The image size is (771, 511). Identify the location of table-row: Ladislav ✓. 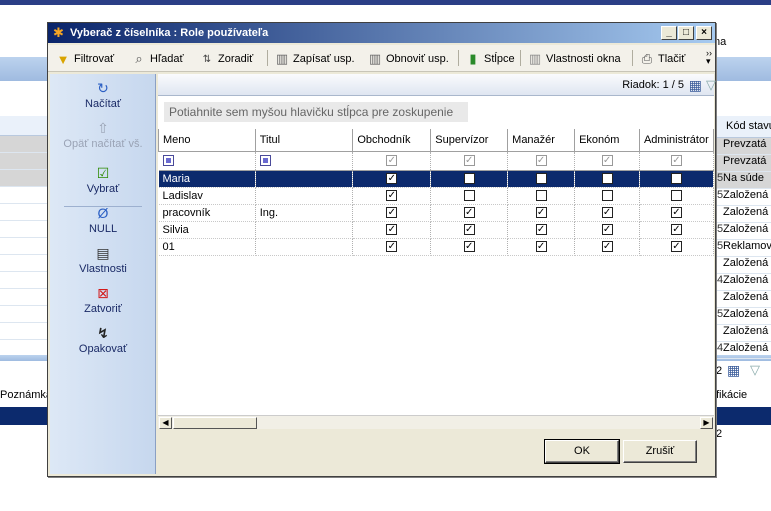
(436, 196).